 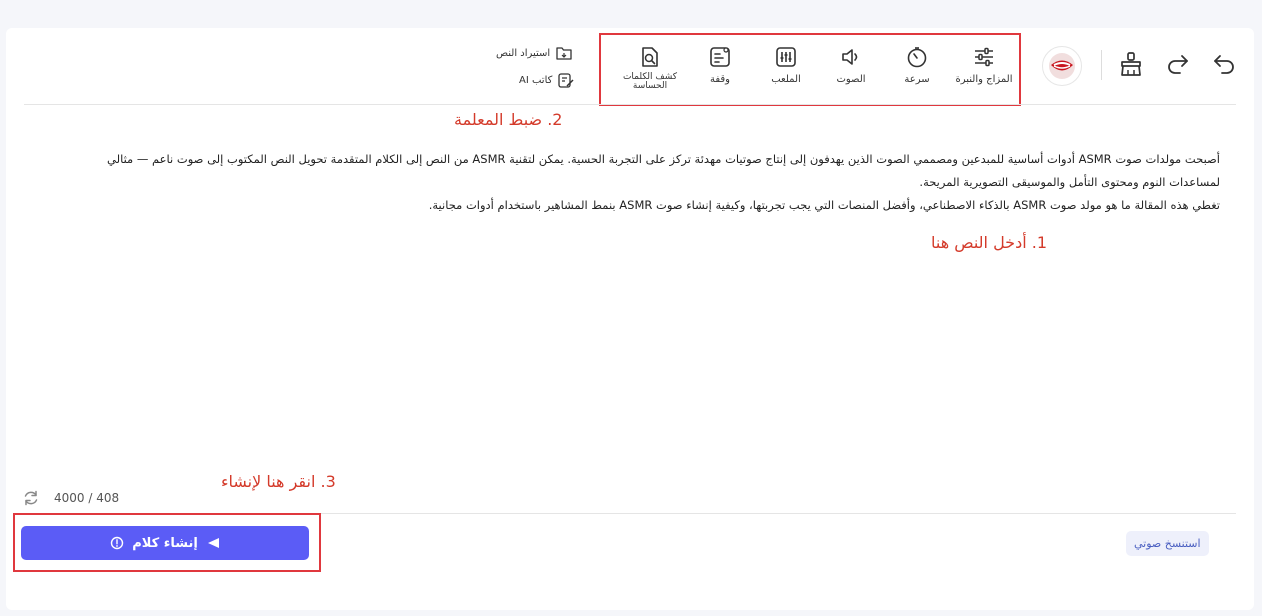 I want to click on tool-pitch: الملعب, so click(x=786, y=65).